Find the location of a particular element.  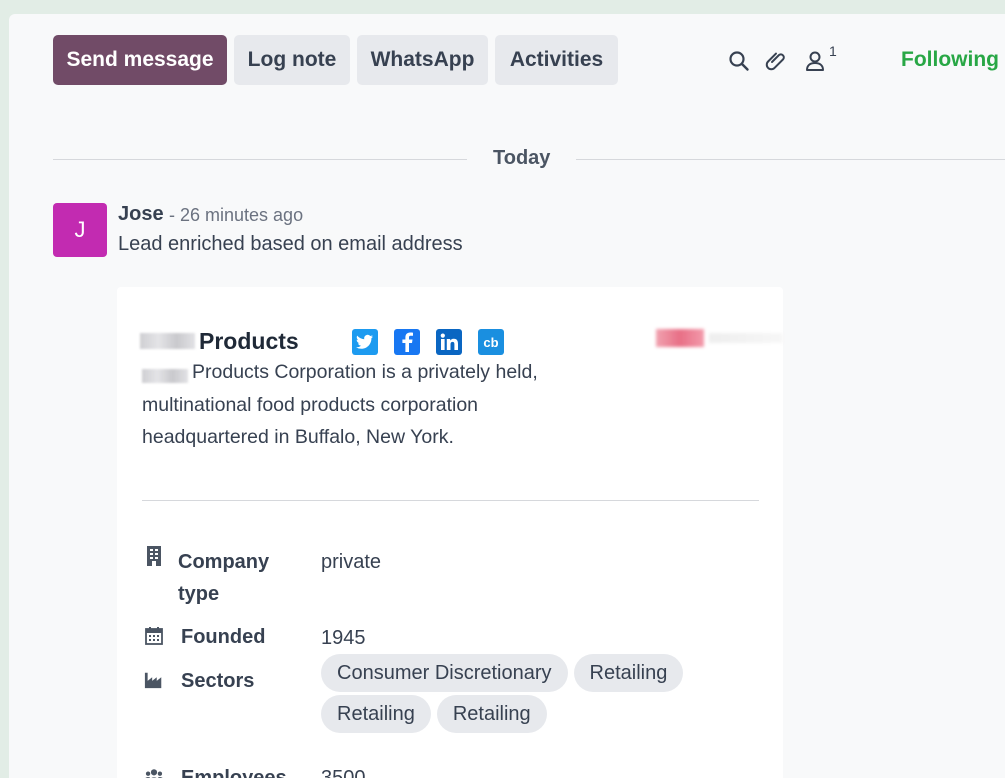

employees-label: Employees is located at coordinates (234, 772).